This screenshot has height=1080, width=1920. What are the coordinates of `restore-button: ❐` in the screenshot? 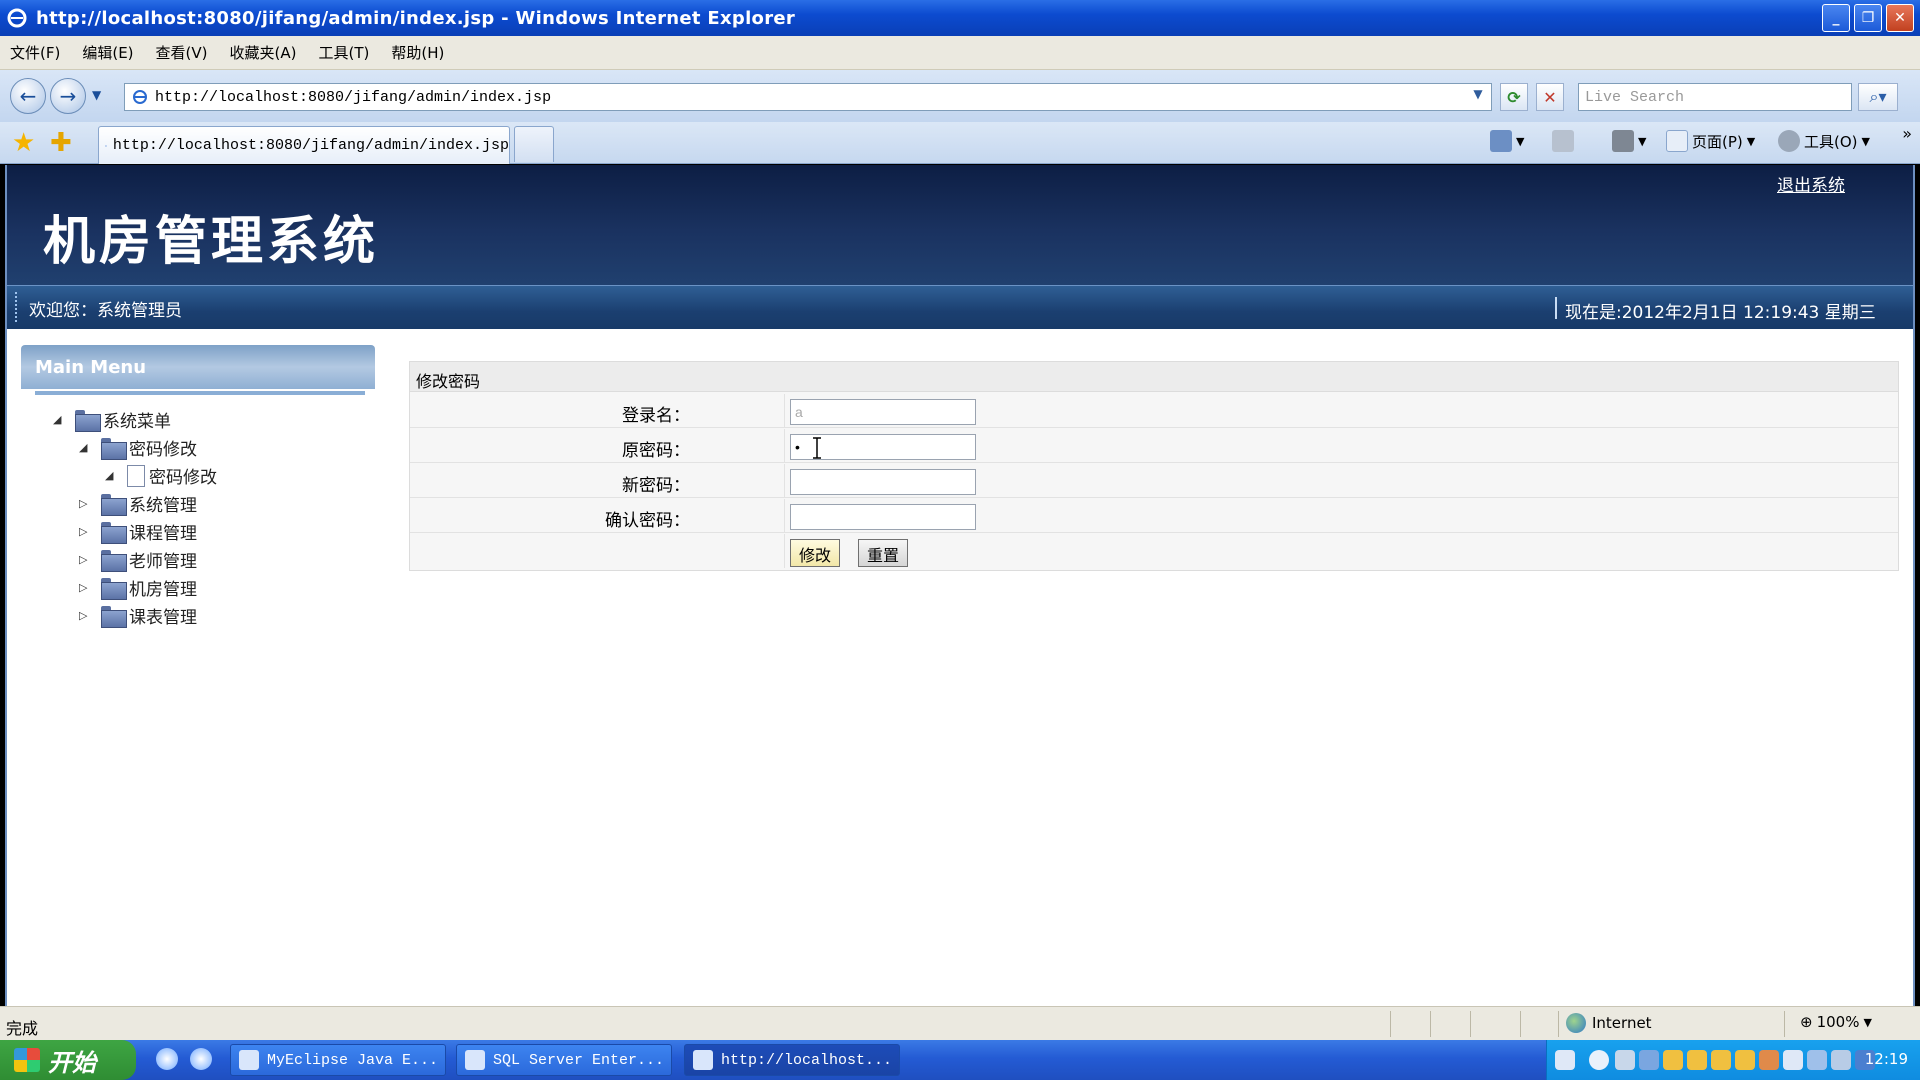 It's located at (1868, 18).